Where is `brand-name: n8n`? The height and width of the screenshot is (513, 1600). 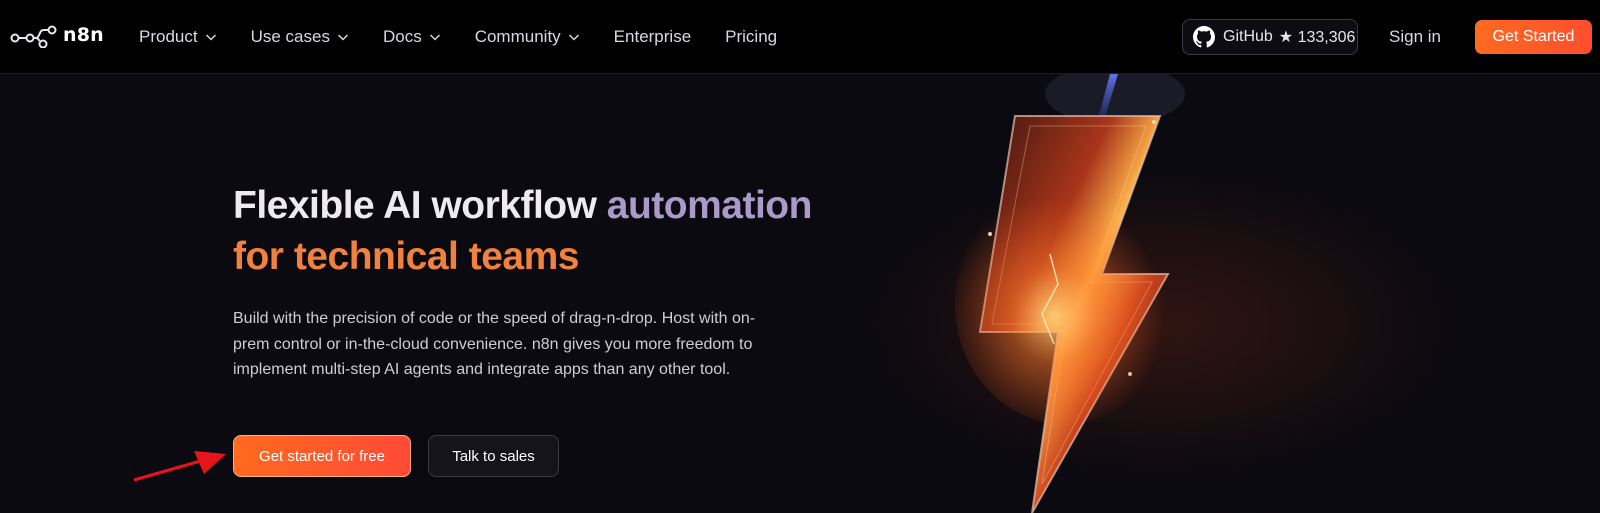 brand-name: n8n is located at coordinates (83, 35).